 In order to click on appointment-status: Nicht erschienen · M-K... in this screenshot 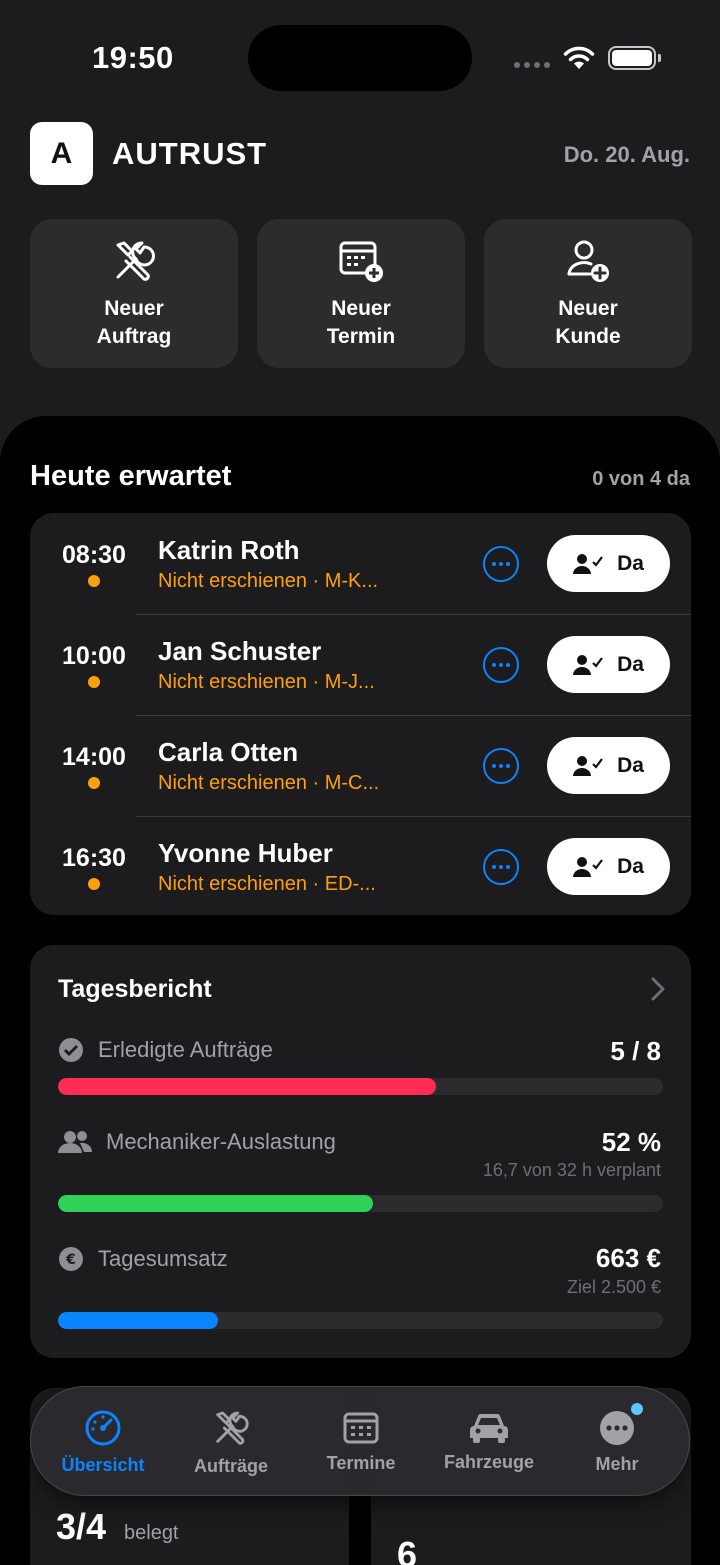, I will do `click(268, 581)`.